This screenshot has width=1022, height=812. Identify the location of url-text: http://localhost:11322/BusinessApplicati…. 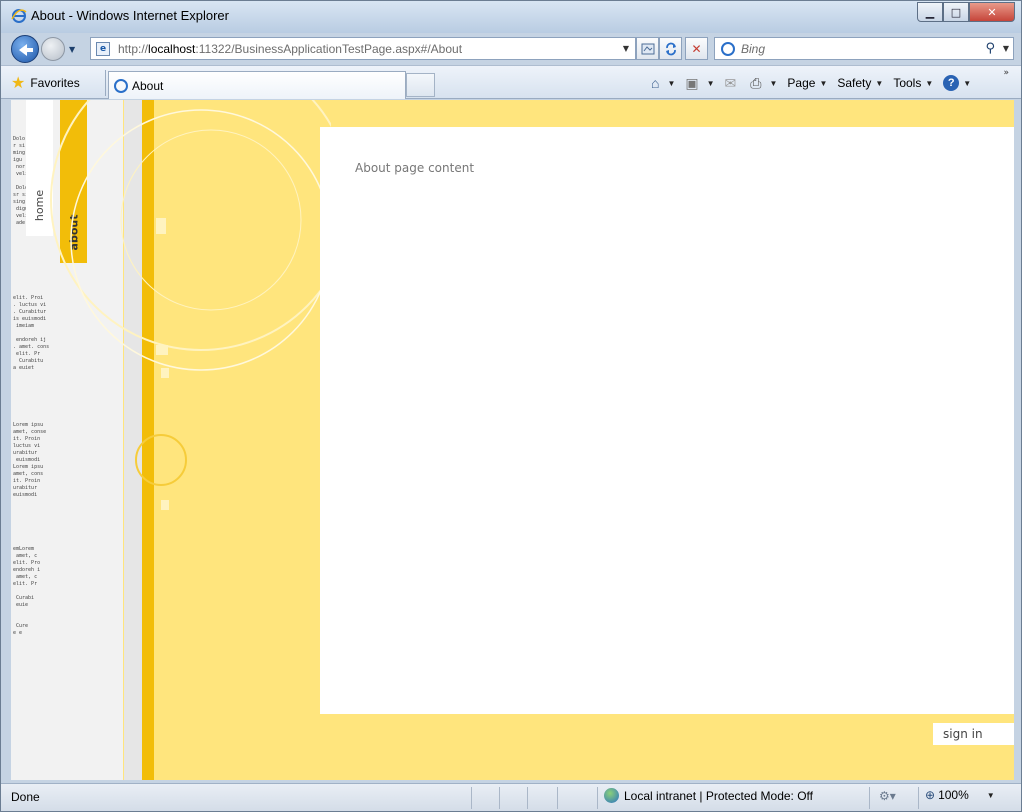
(290, 49).